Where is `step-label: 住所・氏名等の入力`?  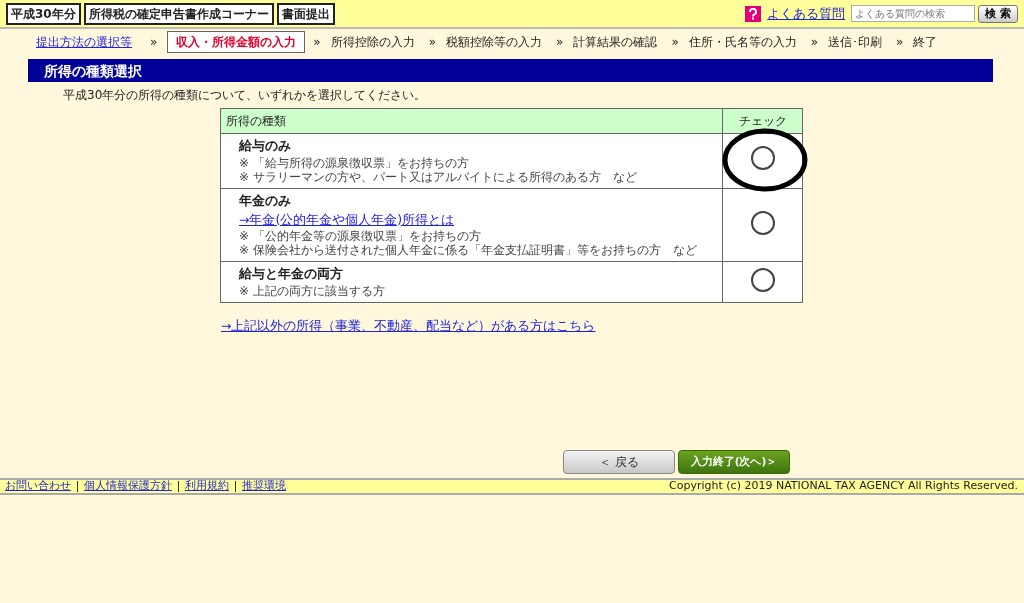
step-label: 住所・氏名等の入力 is located at coordinates (742, 42).